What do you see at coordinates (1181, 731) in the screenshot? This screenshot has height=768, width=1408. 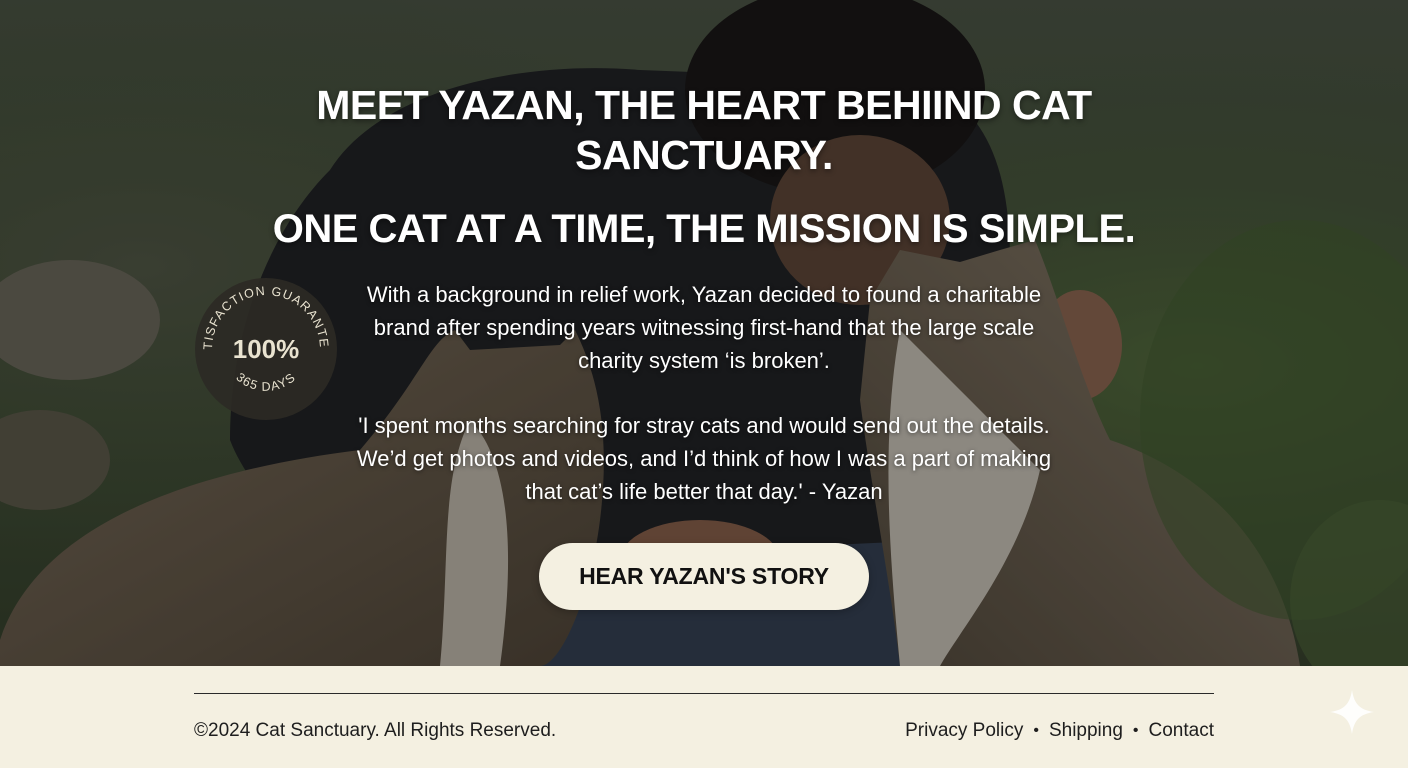 I see `footer-link-contact: Contact` at bounding box center [1181, 731].